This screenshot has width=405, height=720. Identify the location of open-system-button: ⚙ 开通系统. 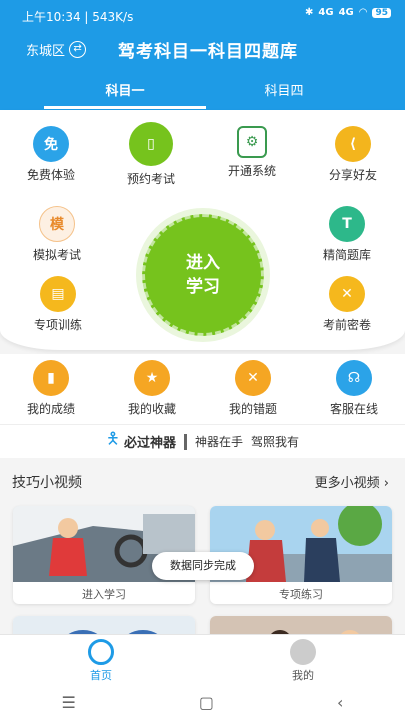
(252, 152).